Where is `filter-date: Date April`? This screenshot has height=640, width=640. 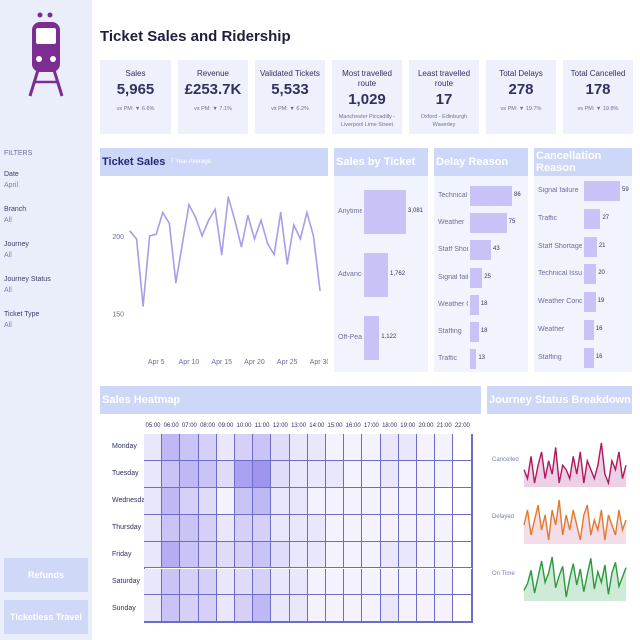
filter-date: Date April is located at coordinates (46, 180).